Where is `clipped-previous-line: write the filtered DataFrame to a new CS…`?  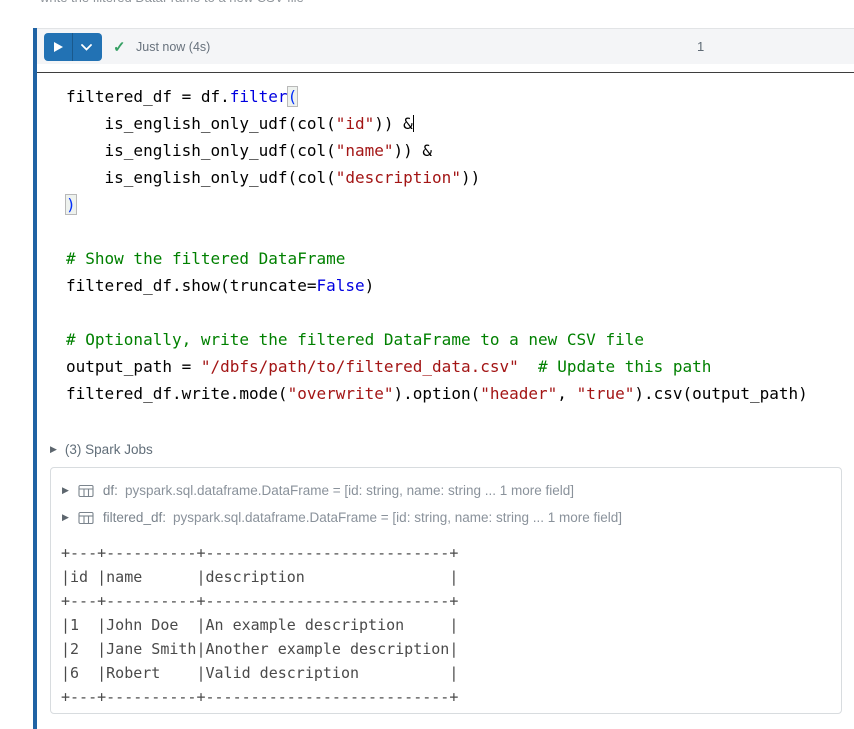 clipped-previous-line: write the filtered DataFrame to a new CS… is located at coordinates (390, 4).